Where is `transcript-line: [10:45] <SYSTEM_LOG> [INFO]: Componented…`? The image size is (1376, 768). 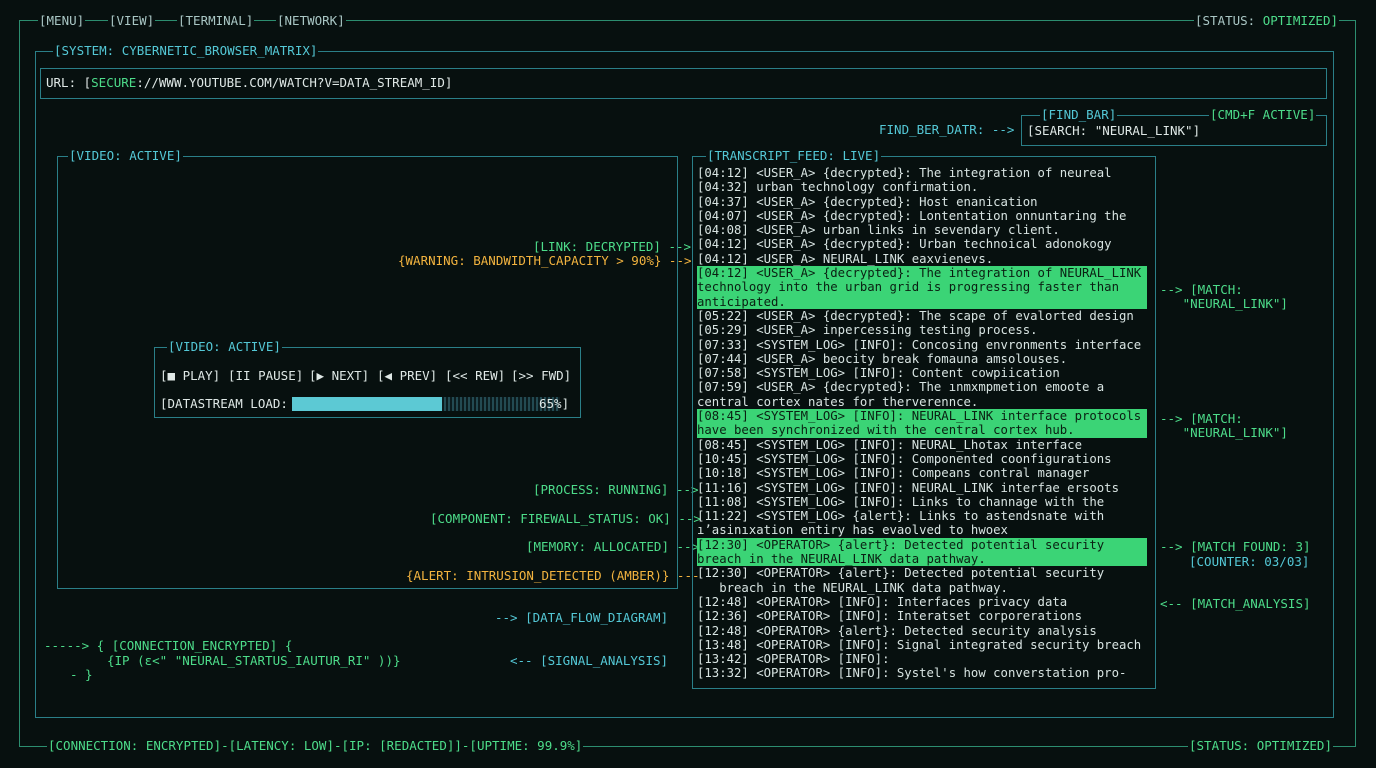 transcript-line: [10:45] <SYSTEM_LOG> [INFO]: Componented… is located at coordinates (904, 458).